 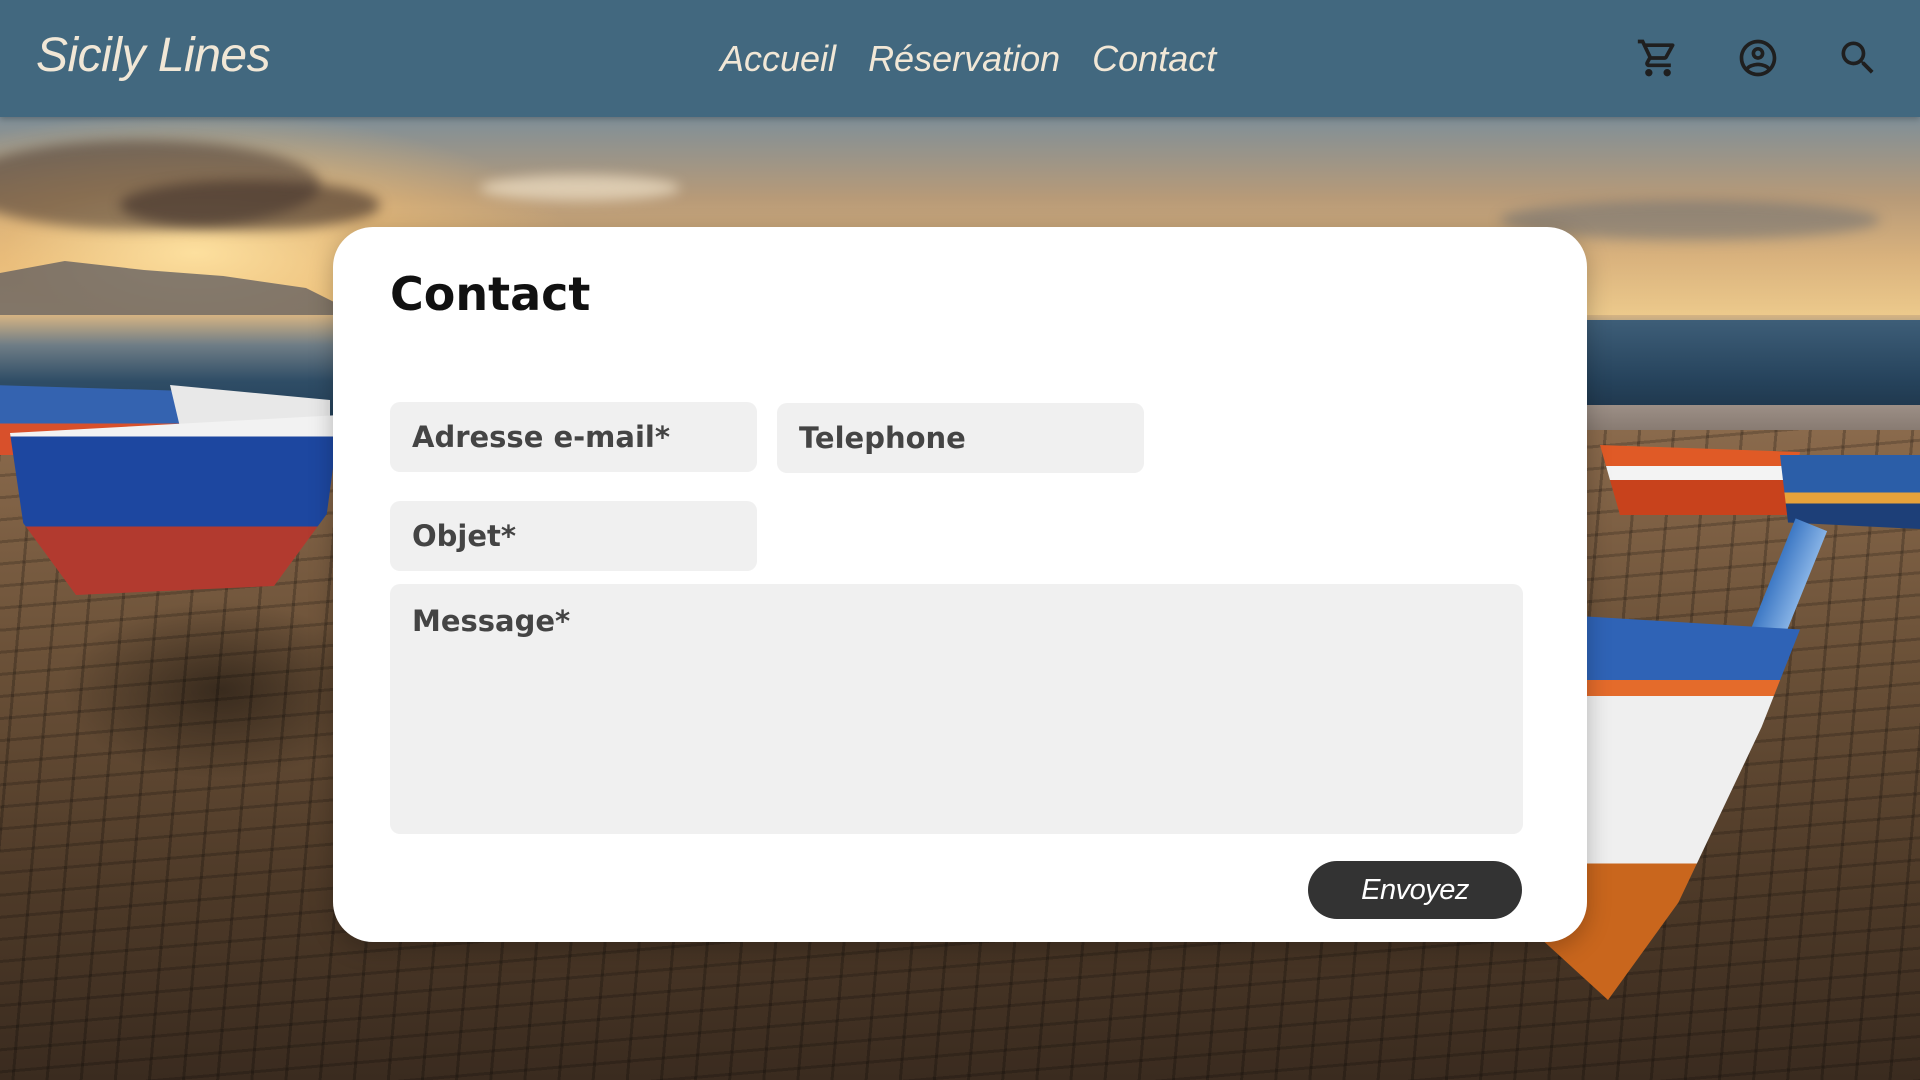 What do you see at coordinates (1154, 59) in the screenshot?
I see `nav-item-contact: Contact` at bounding box center [1154, 59].